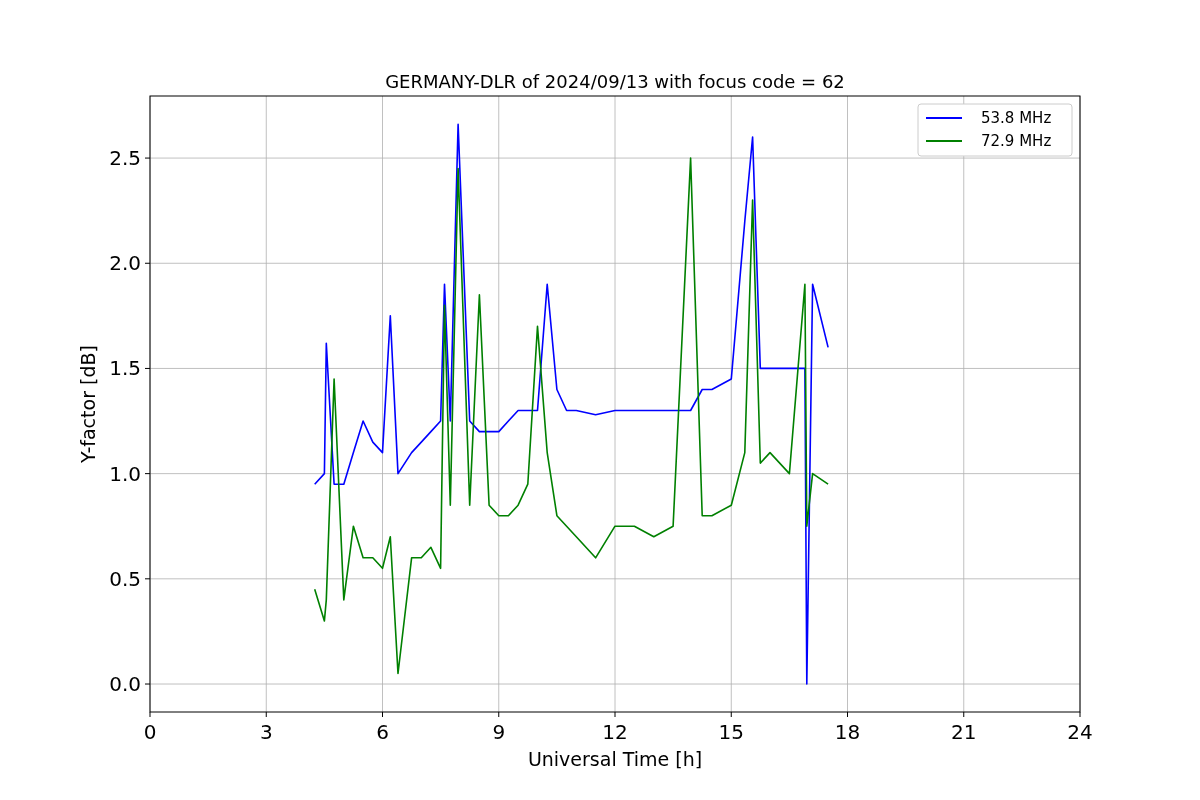  Describe the element at coordinates (964, 732) in the screenshot. I see `x-tick-label: 21` at that location.